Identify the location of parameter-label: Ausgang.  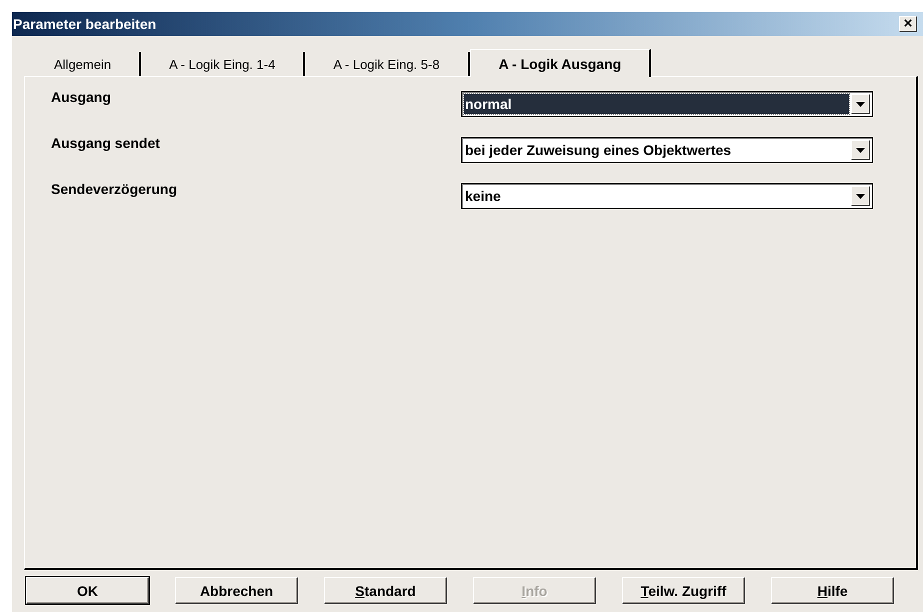
(81, 97).